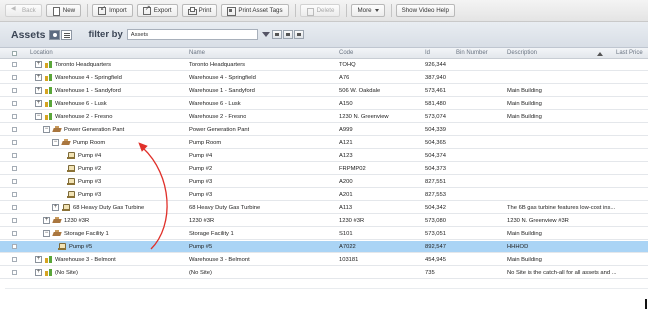 The height and width of the screenshot is (310, 648). Describe the element at coordinates (347, 247) in the screenshot. I see `code-cell: A7022` at that location.